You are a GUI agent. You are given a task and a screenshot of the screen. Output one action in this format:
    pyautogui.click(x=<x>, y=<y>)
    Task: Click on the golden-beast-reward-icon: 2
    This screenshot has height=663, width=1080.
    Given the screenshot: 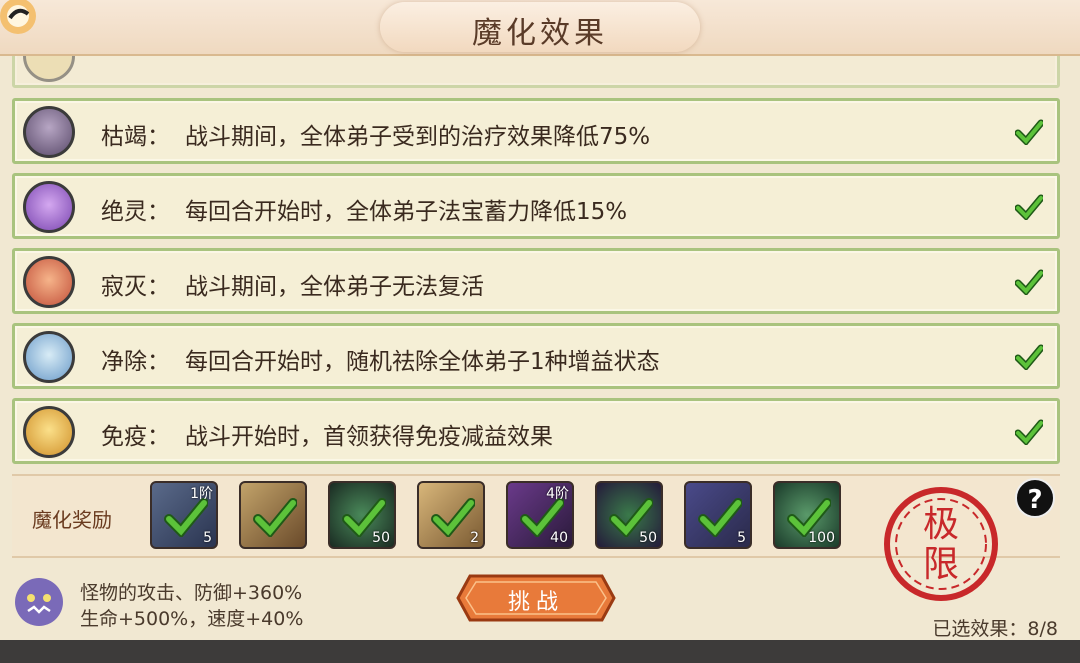 What is the action you would take?
    pyautogui.click(x=451, y=515)
    